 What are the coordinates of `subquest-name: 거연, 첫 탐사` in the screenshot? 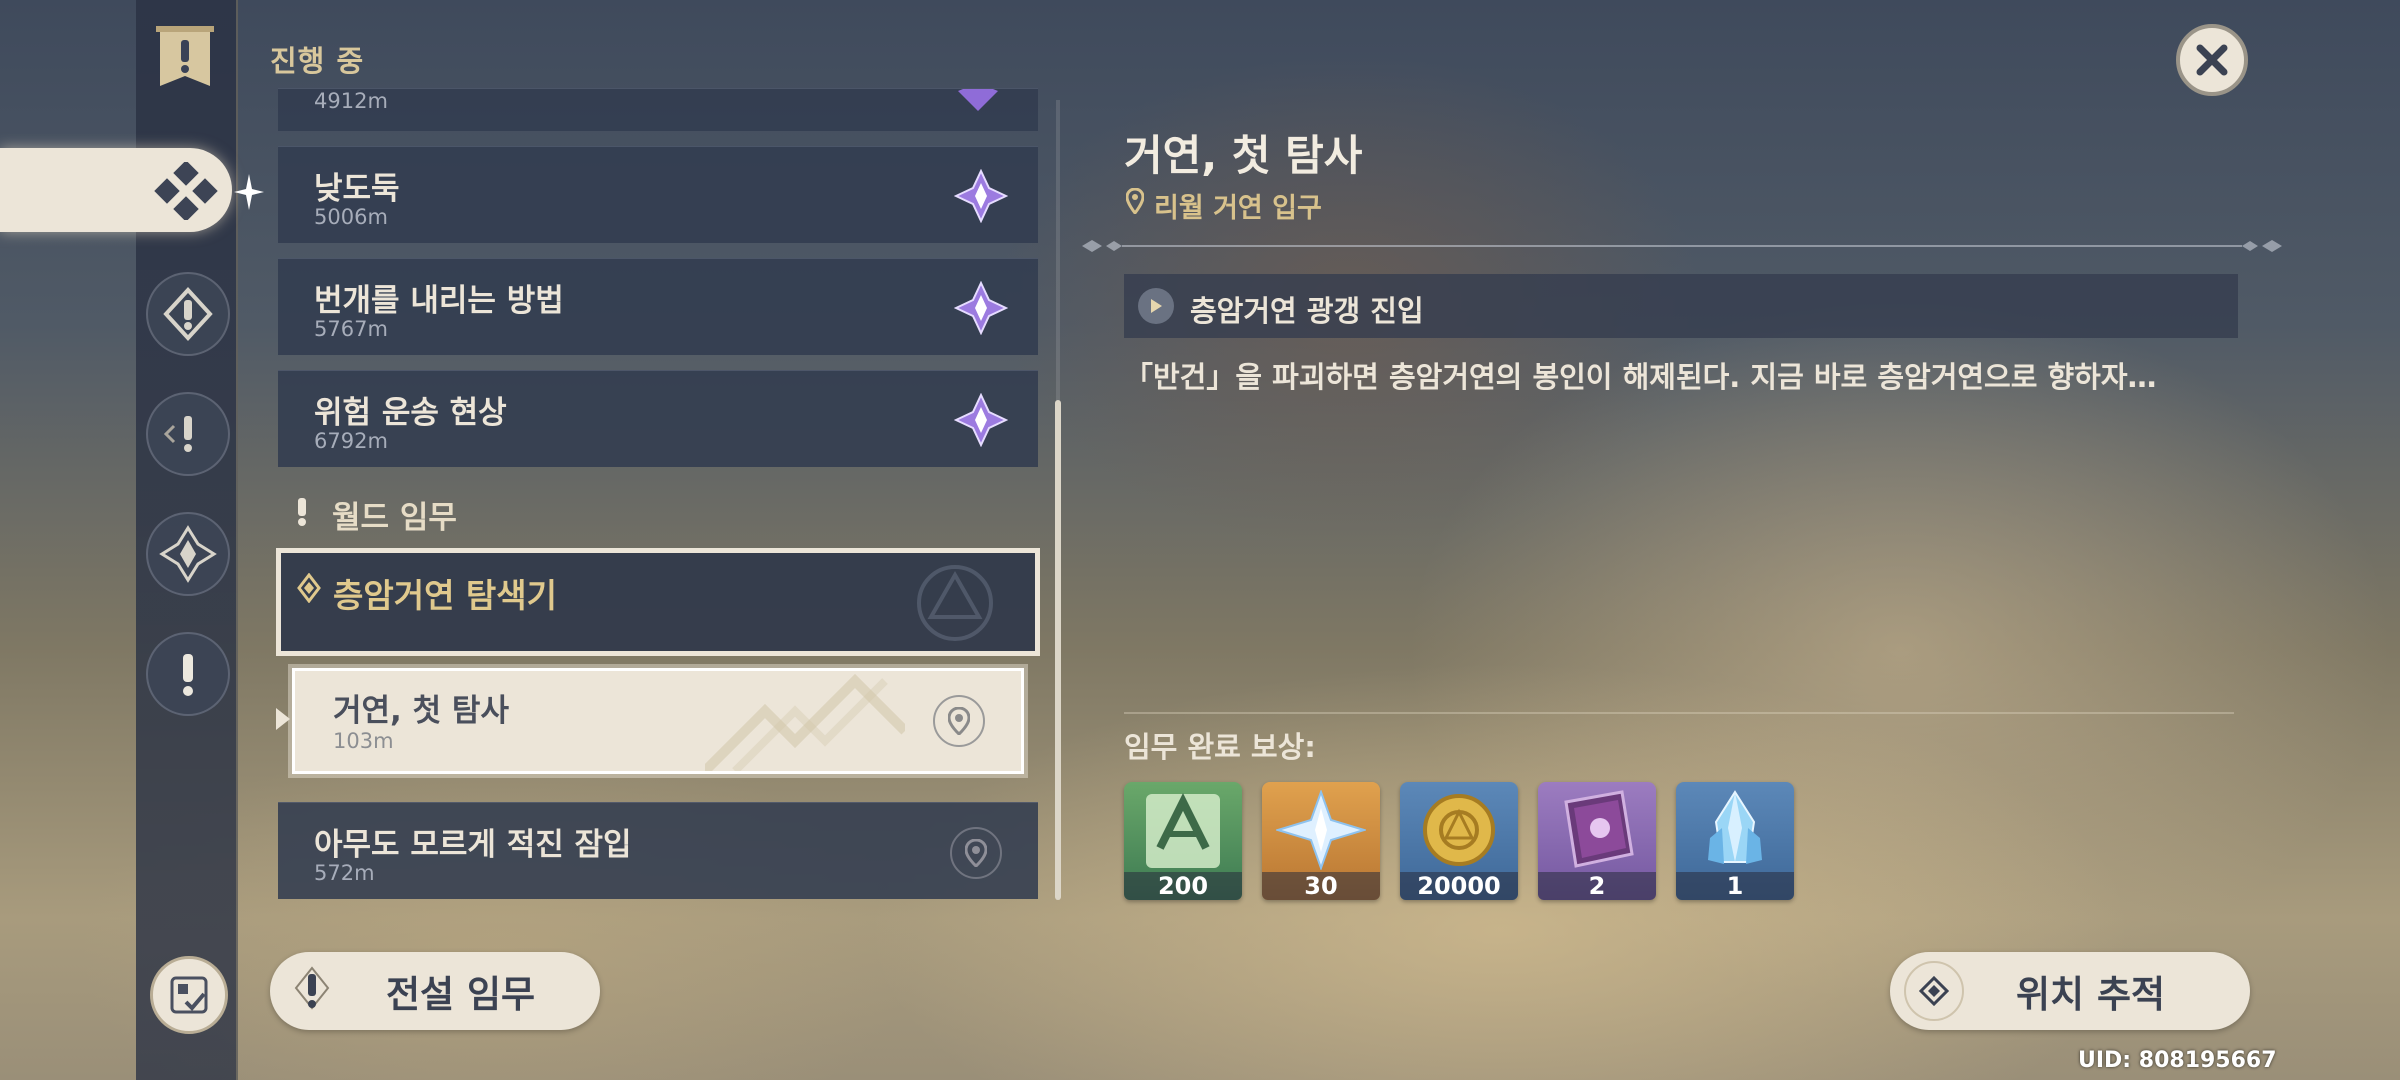 It's located at (421, 711).